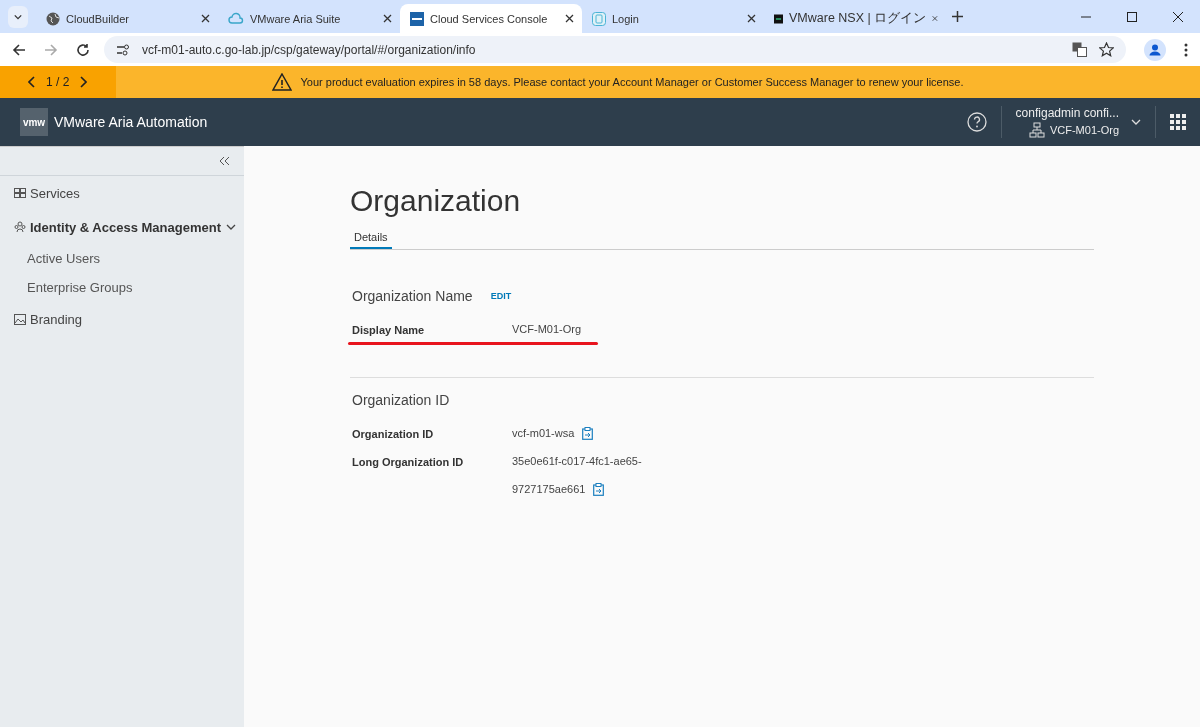  I want to click on org-name: VCF-M01-Org, so click(1084, 130).